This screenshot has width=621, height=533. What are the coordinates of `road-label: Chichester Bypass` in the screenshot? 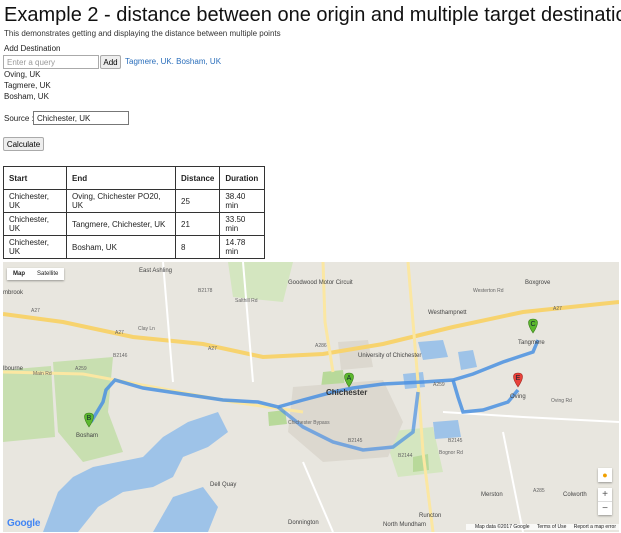 It's located at (309, 423).